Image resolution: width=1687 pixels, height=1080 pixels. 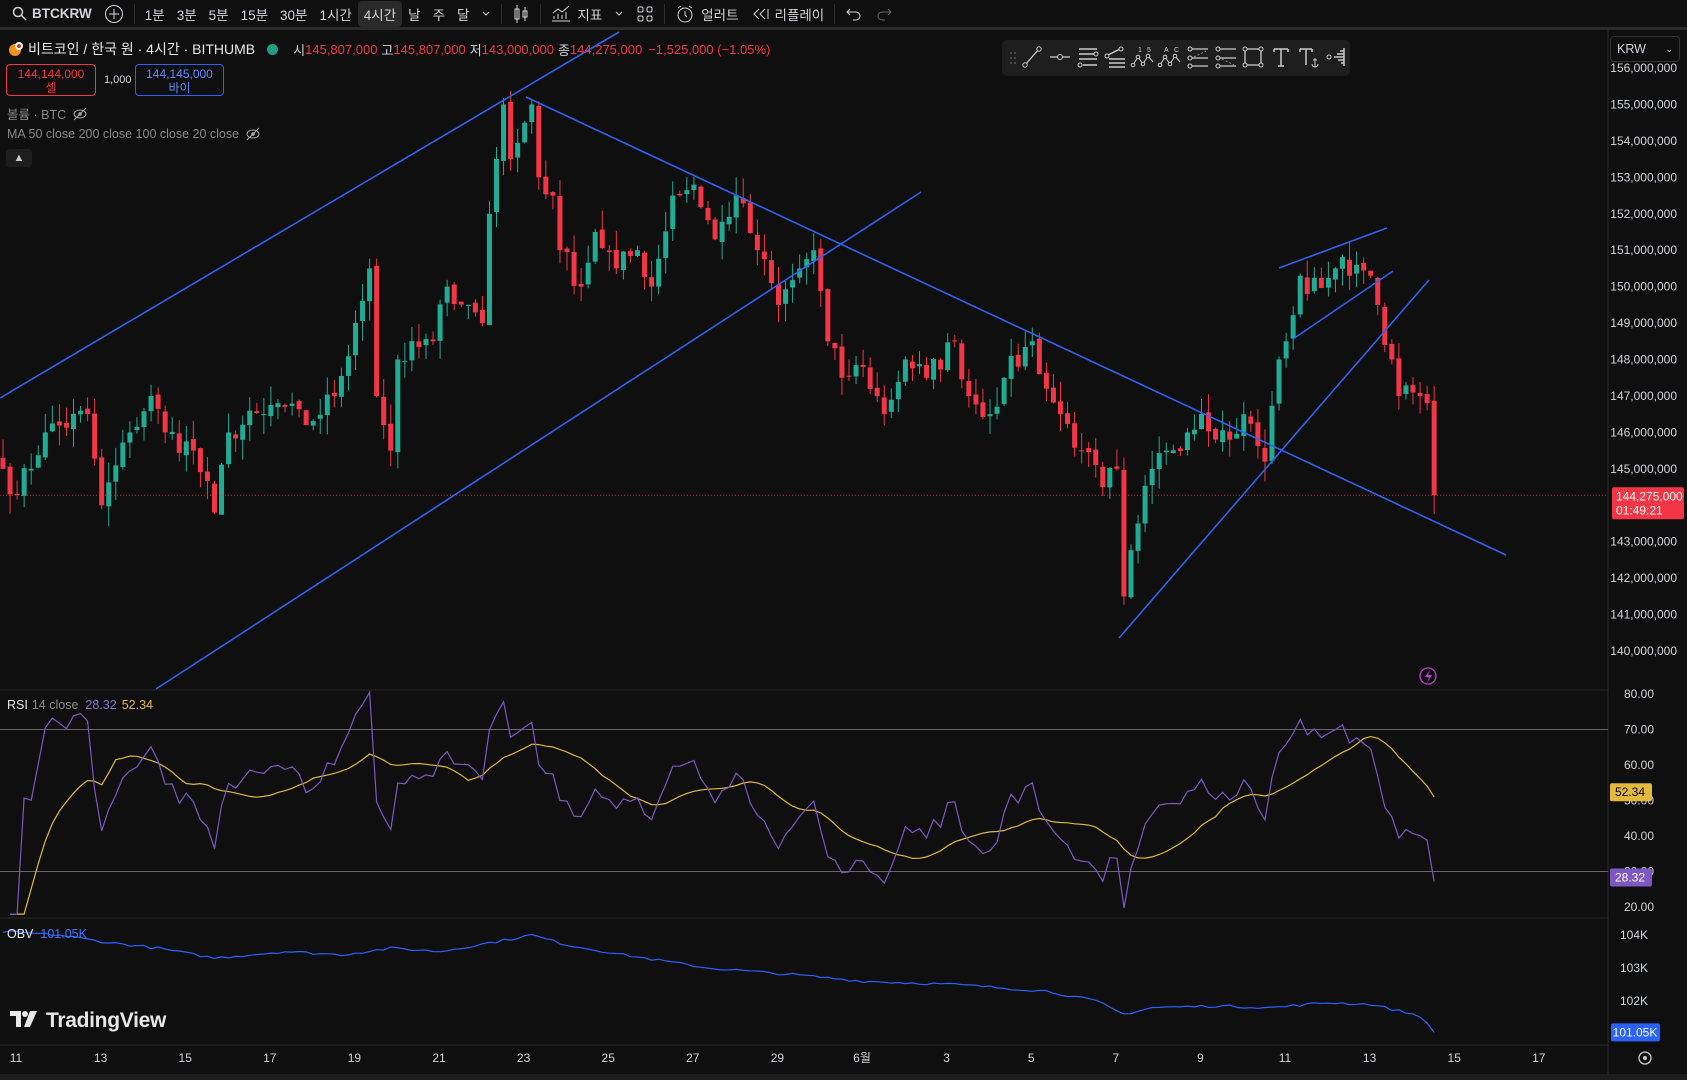 I want to click on horizontal-ray-tool, so click(x=1060, y=58).